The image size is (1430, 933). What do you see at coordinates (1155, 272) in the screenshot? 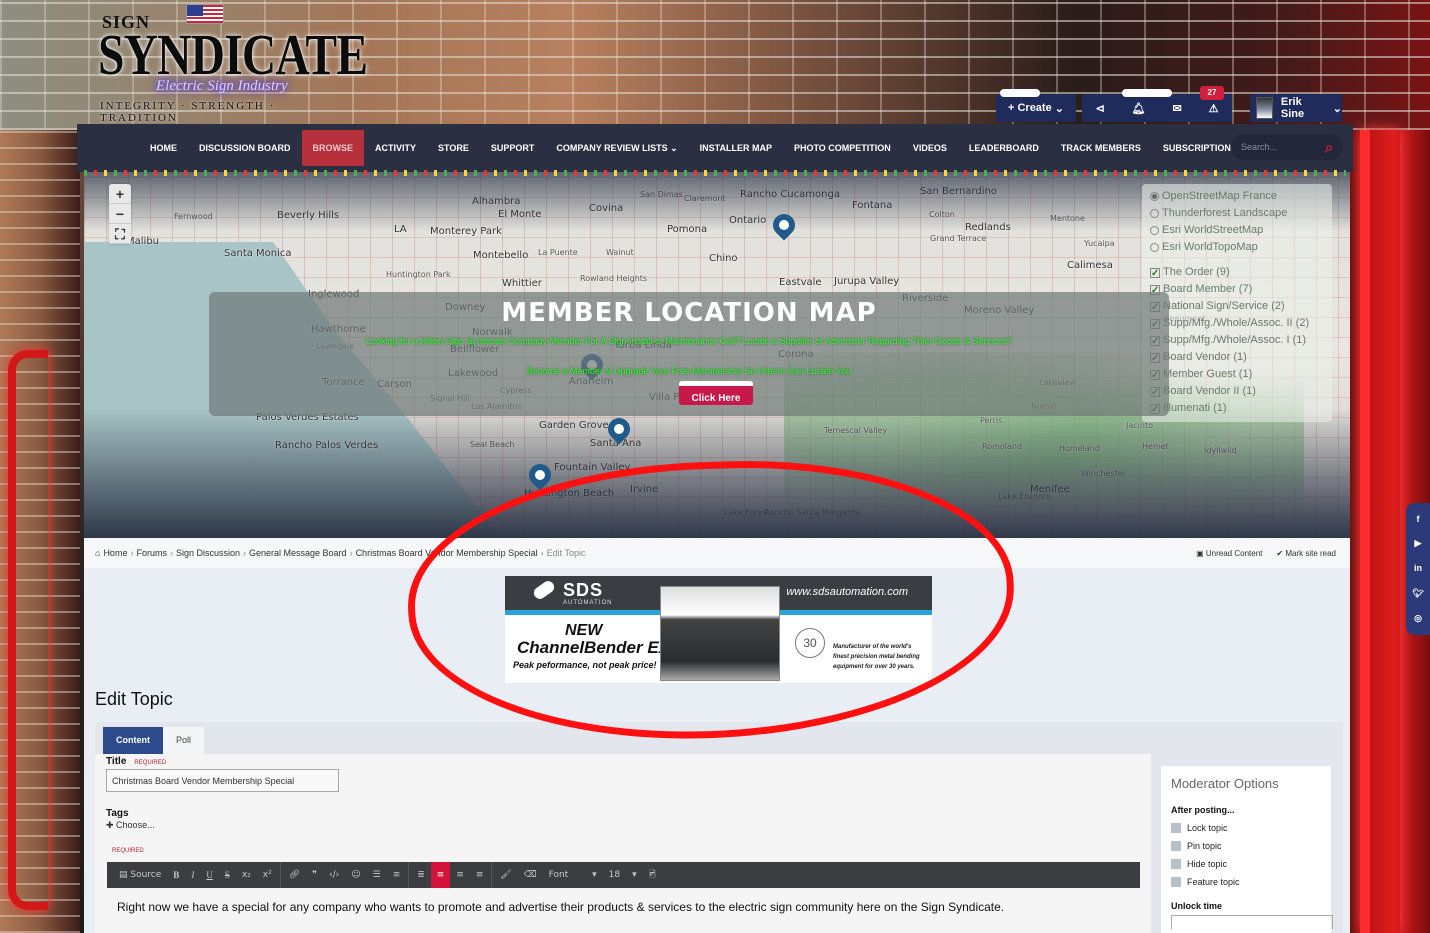
I see `checkbox-icon: ✓` at bounding box center [1155, 272].